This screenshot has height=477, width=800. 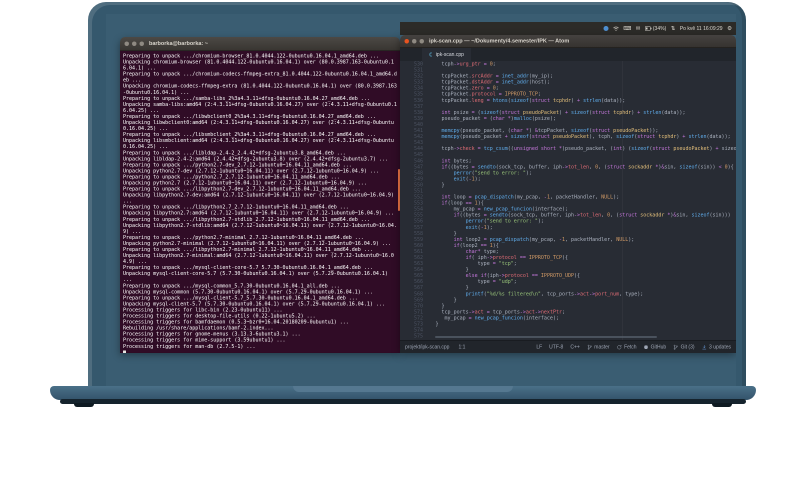 I want to click on app-indicator, so click(x=606, y=28).